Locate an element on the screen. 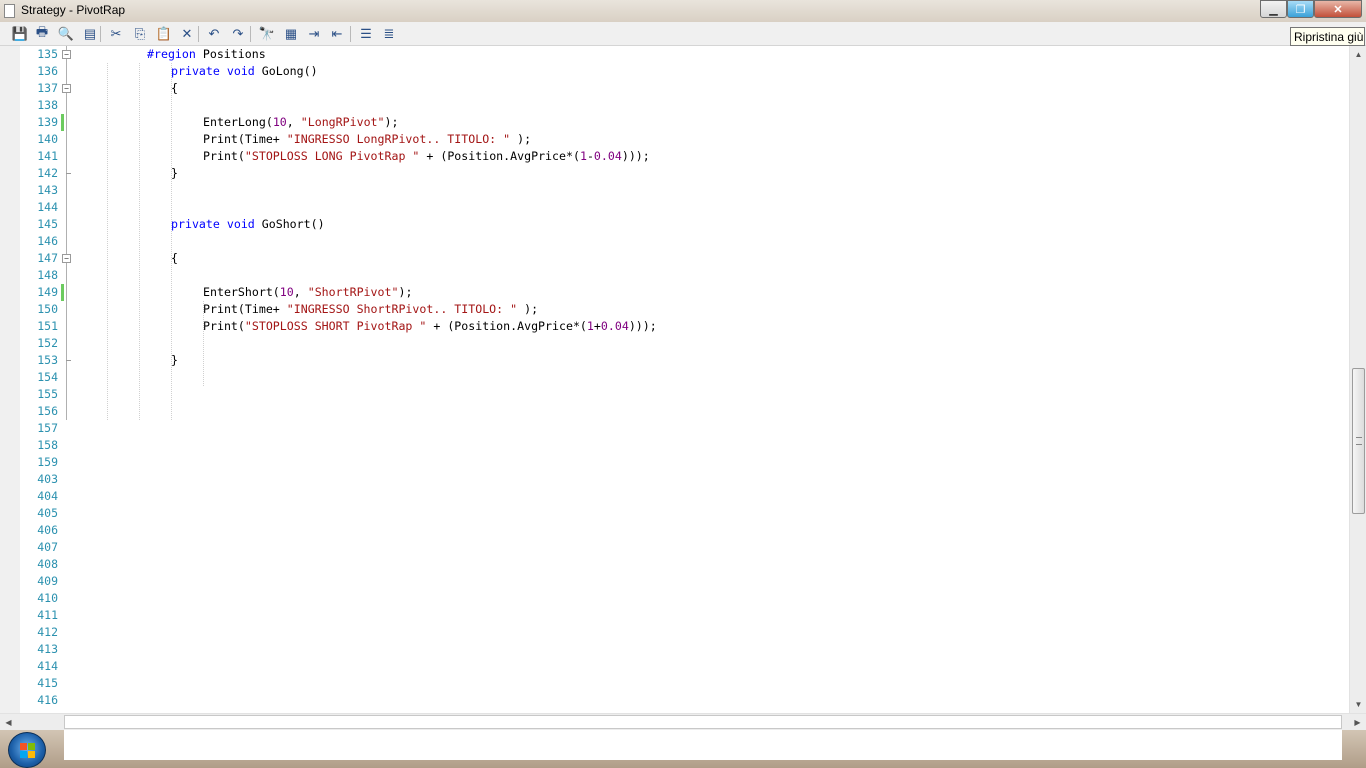 This screenshot has width=1366, height=768. horizontal-scrollbar: ◀ ▶ is located at coordinates (683, 721).